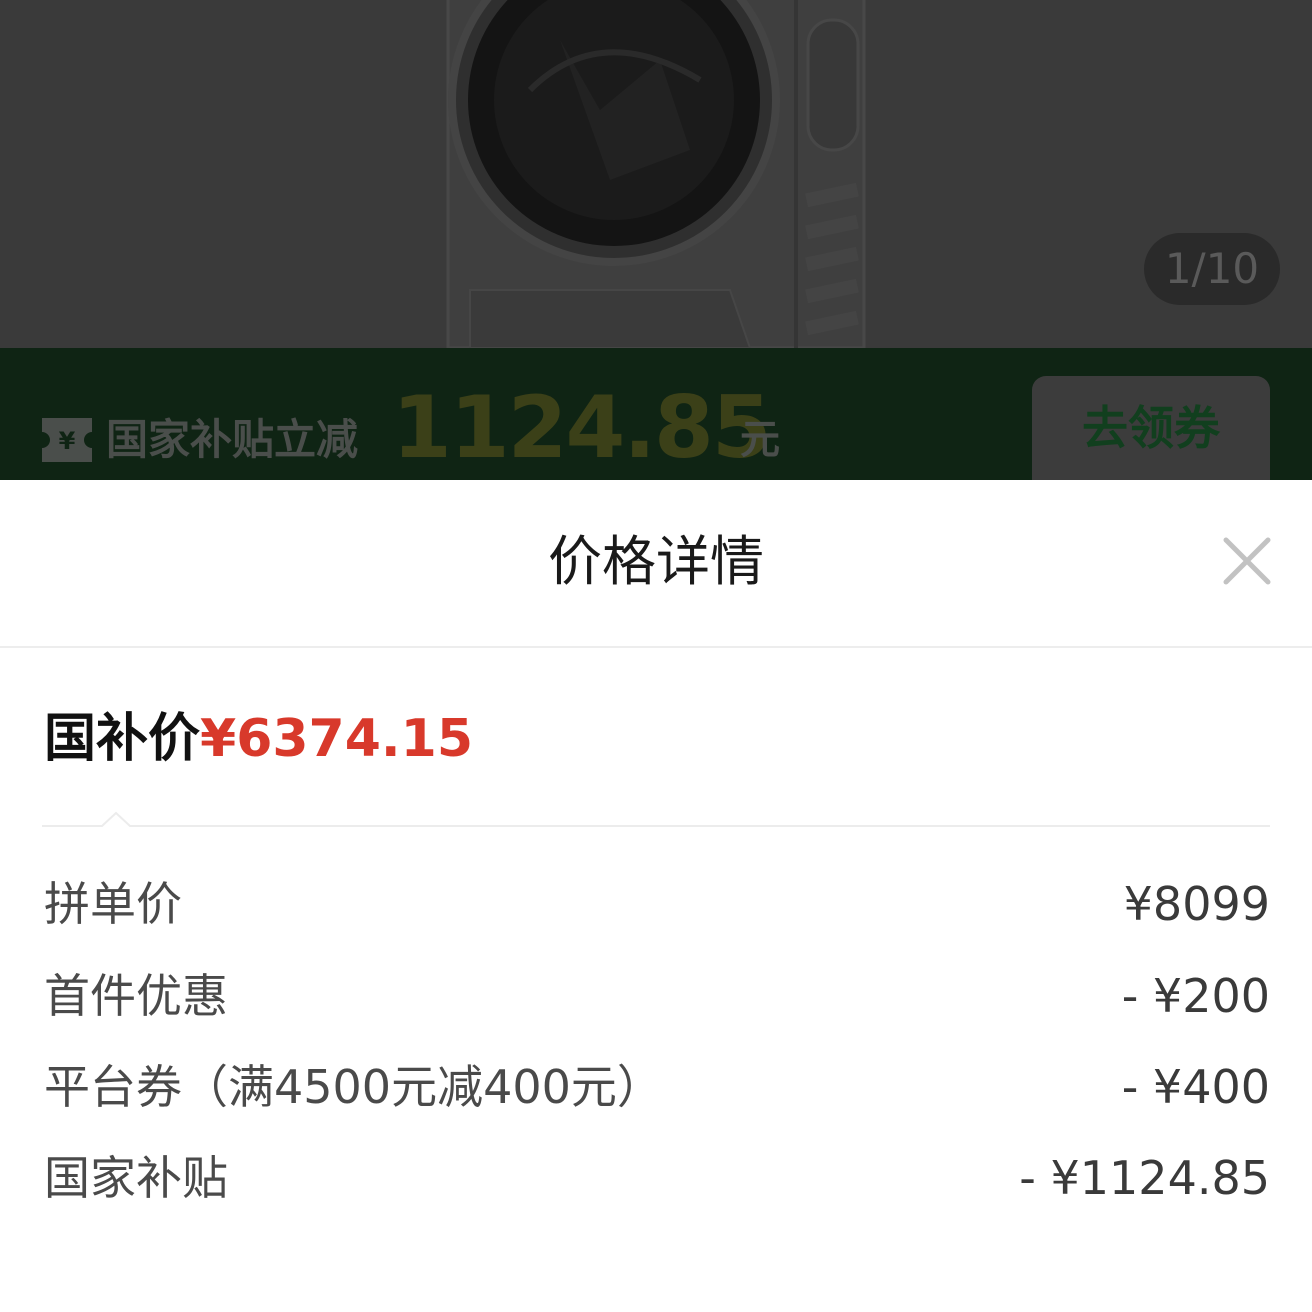 The height and width of the screenshot is (1312, 1312). I want to click on ticket-symbol: ¥, so click(67, 441).